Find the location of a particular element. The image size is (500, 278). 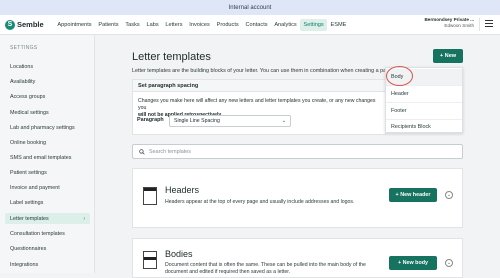

logo-text: Semble is located at coordinates (30, 24).